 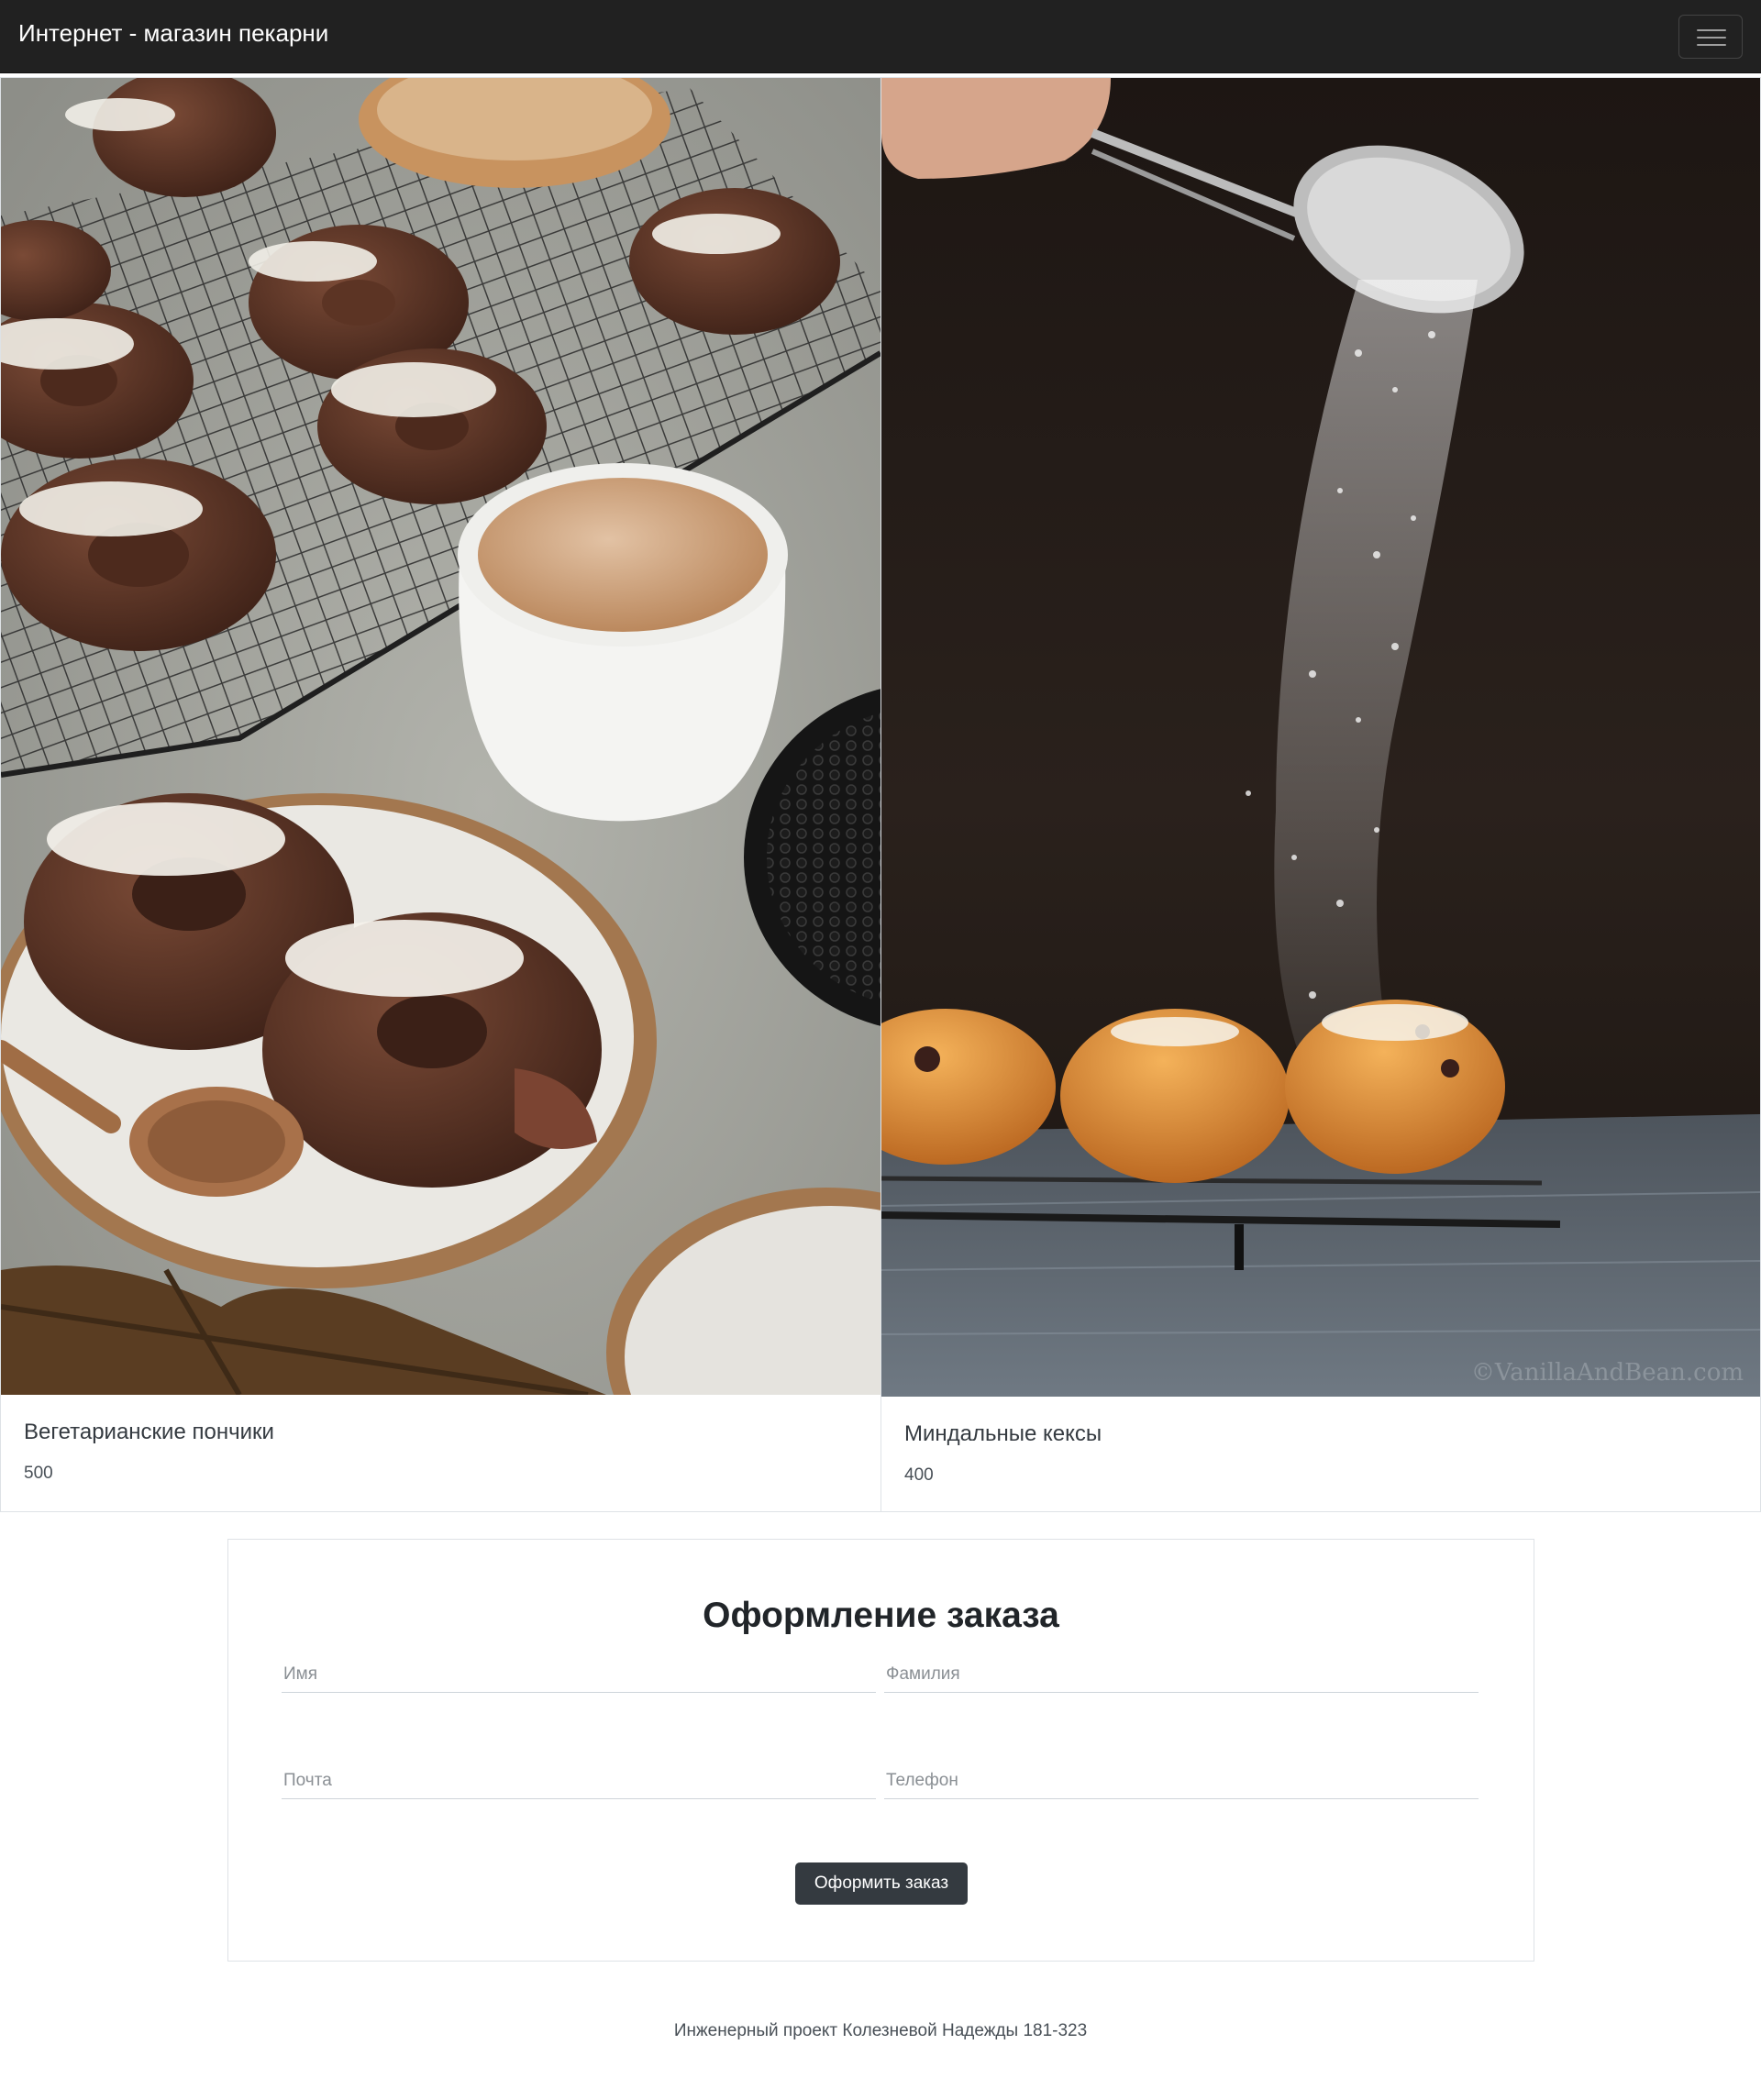 I want to click on navbar-brand: Интернет - магазин пекарни, so click(x=173, y=33).